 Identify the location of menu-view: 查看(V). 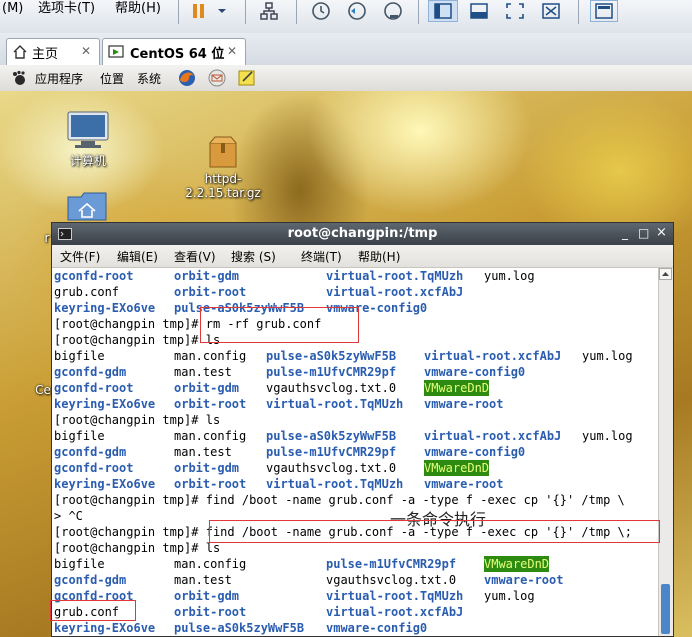
(195, 256).